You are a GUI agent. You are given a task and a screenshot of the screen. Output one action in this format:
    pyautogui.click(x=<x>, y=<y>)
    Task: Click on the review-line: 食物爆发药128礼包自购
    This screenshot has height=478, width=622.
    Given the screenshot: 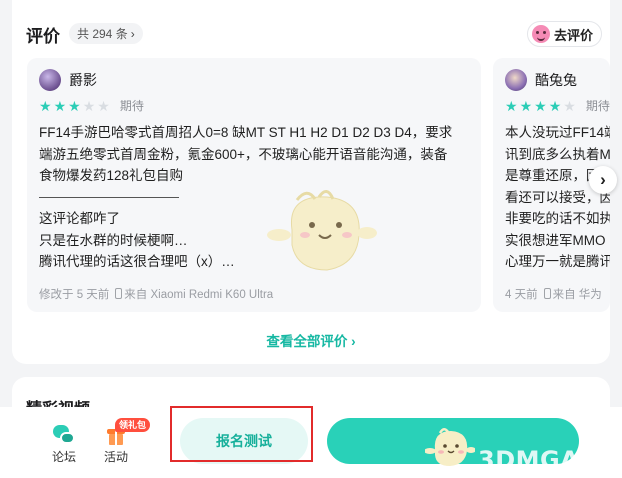 What is the action you would take?
    pyautogui.click(x=111, y=175)
    